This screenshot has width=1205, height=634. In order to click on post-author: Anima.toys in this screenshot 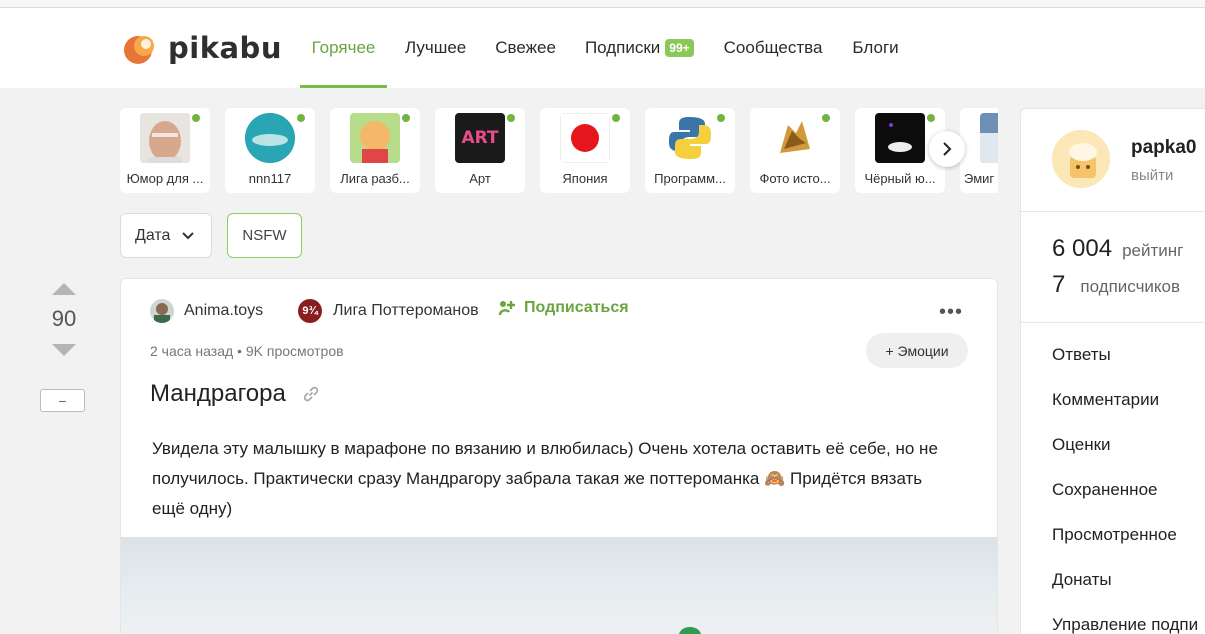, I will do `click(206, 311)`.